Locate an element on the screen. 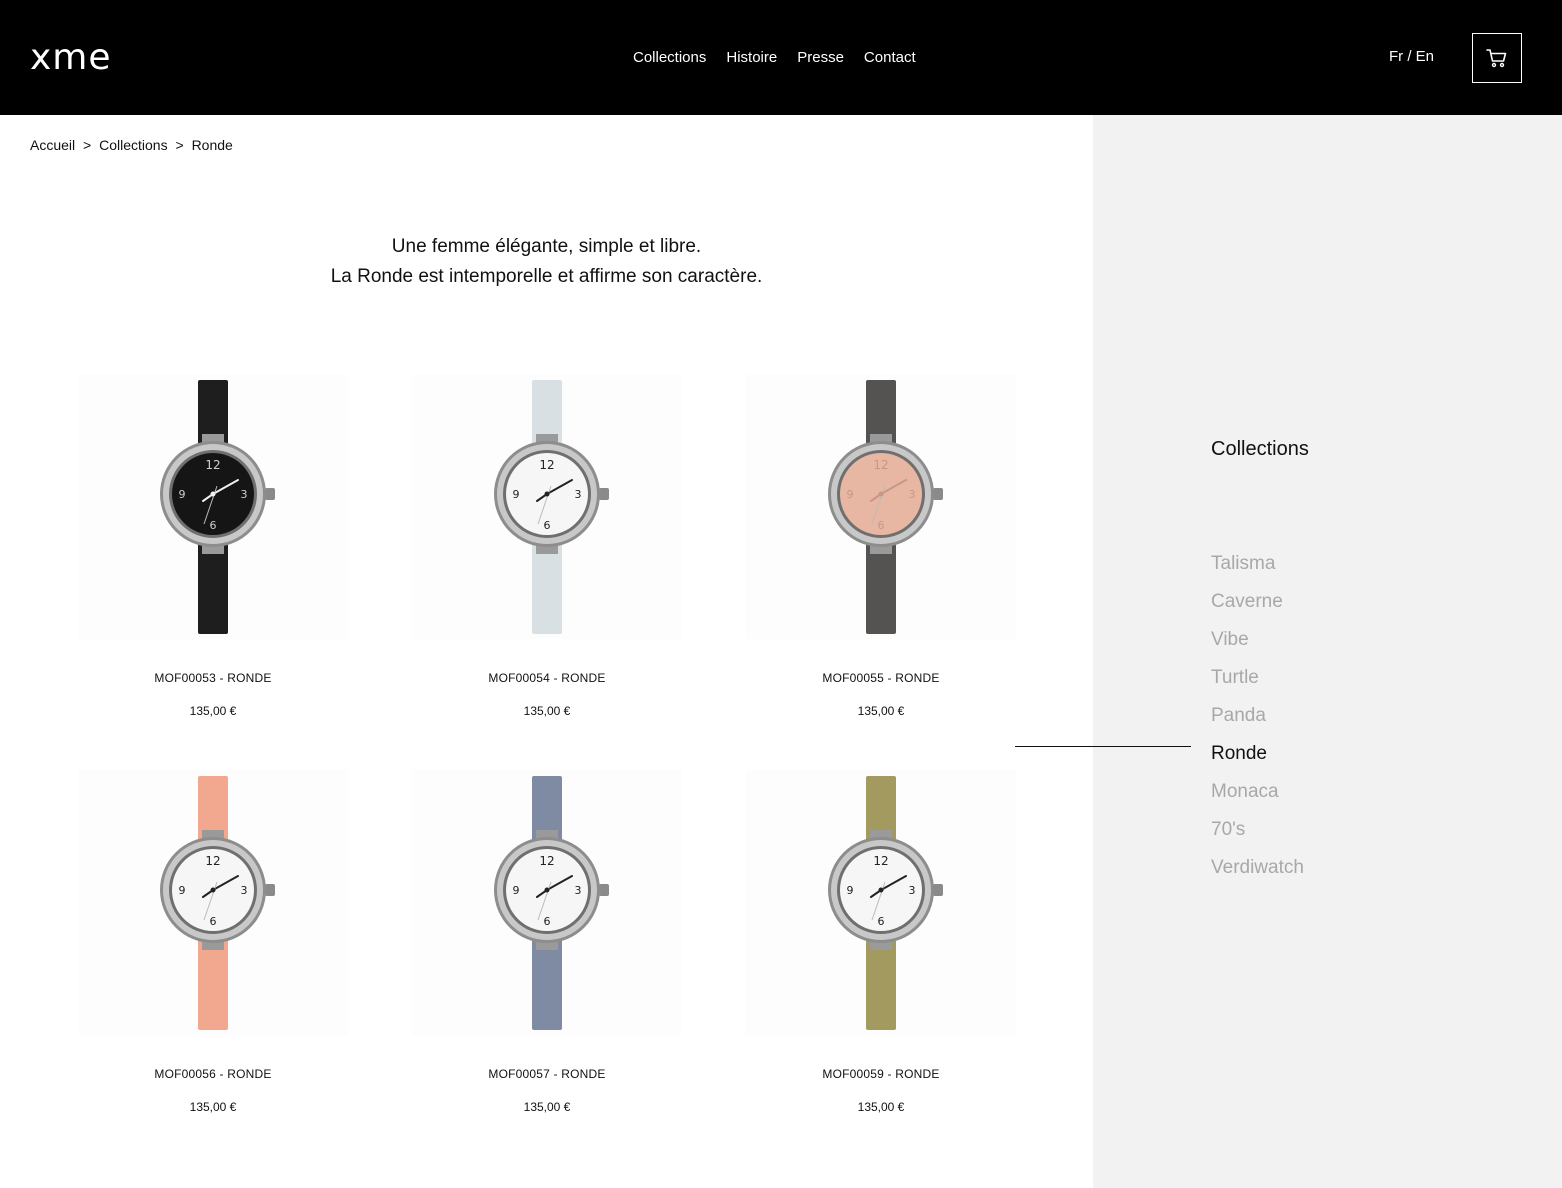  brand-logo: xme is located at coordinates (71, 58).